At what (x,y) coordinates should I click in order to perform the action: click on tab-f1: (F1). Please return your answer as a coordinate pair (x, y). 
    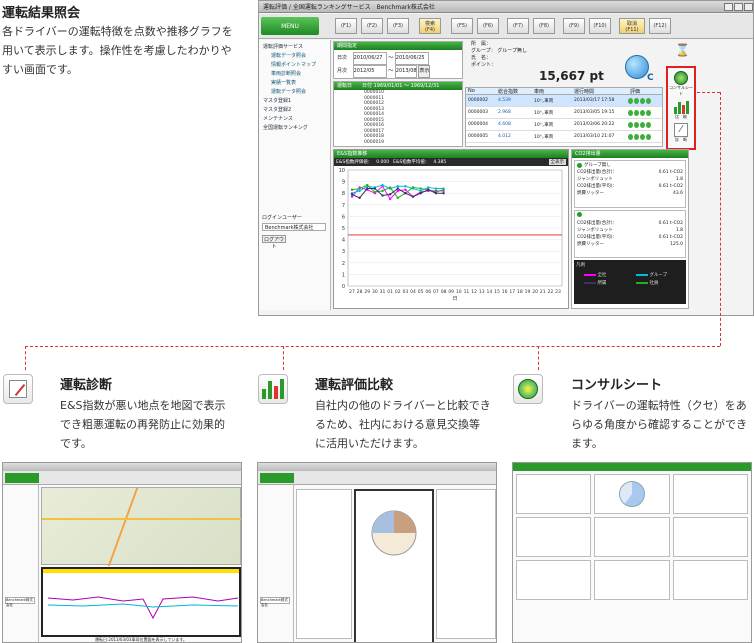
    Looking at the image, I should click on (346, 26).